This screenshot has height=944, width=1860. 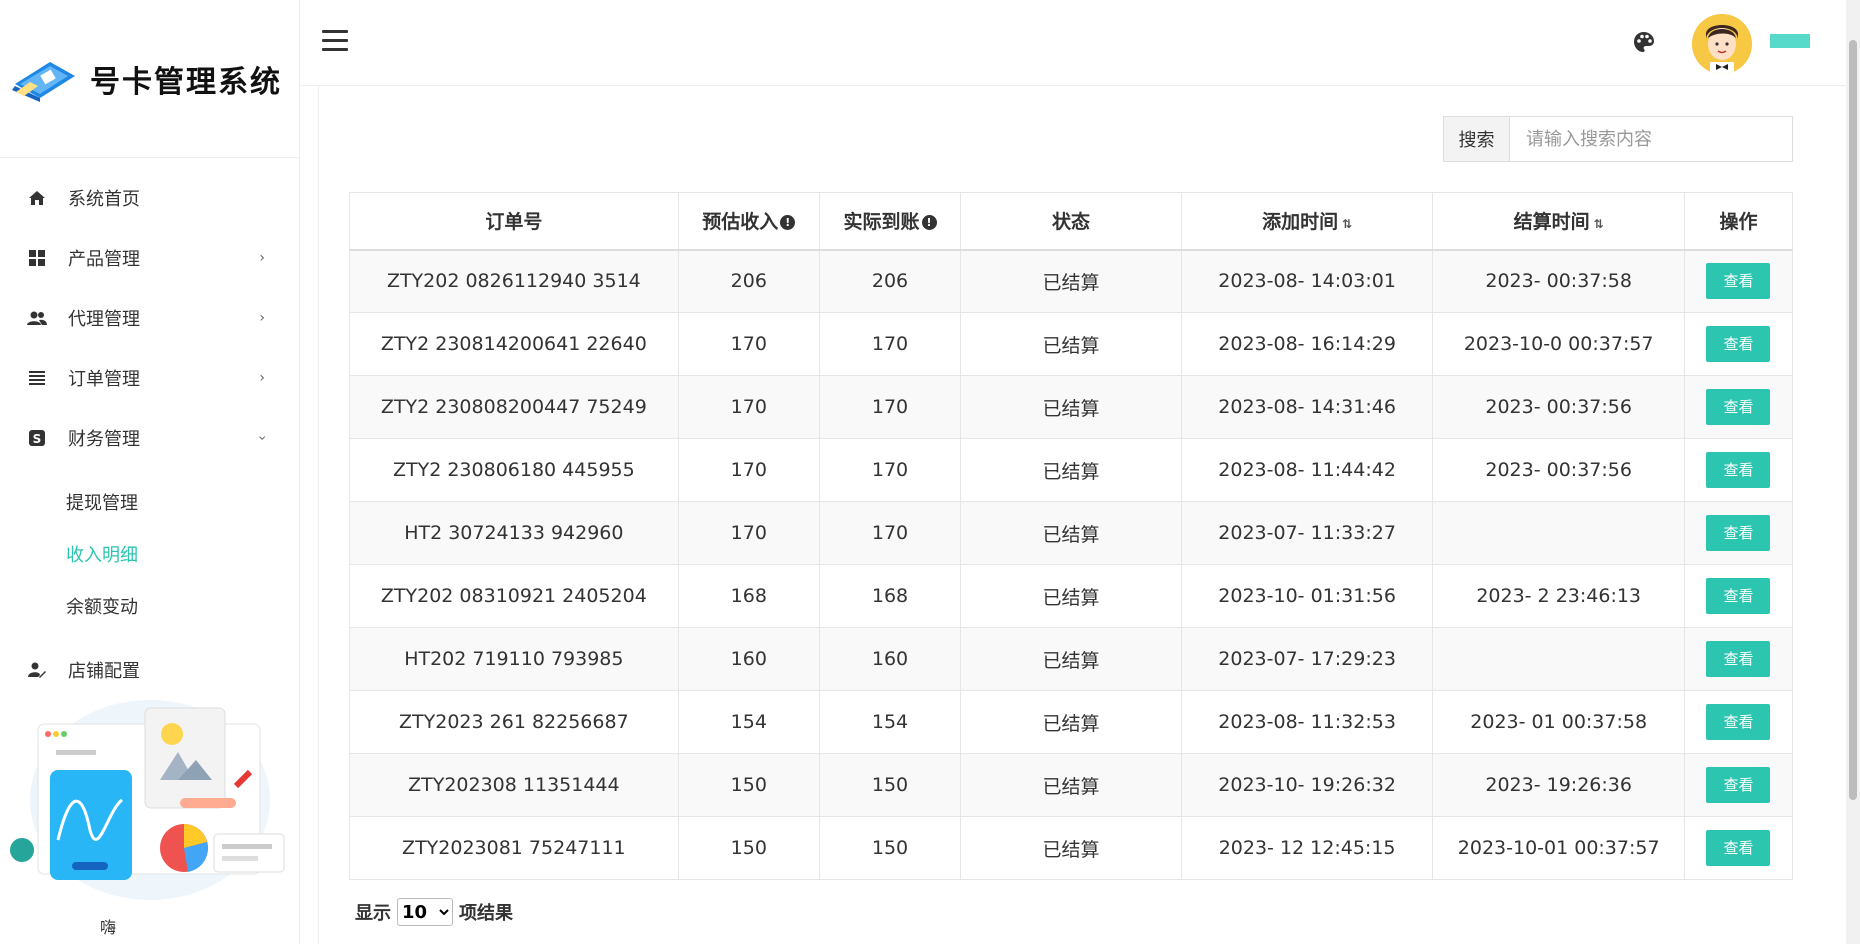 What do you see at coordinates (37, 438) in the screenshot?
I see `dollar-icon: S` at bounding box center [37, 438].